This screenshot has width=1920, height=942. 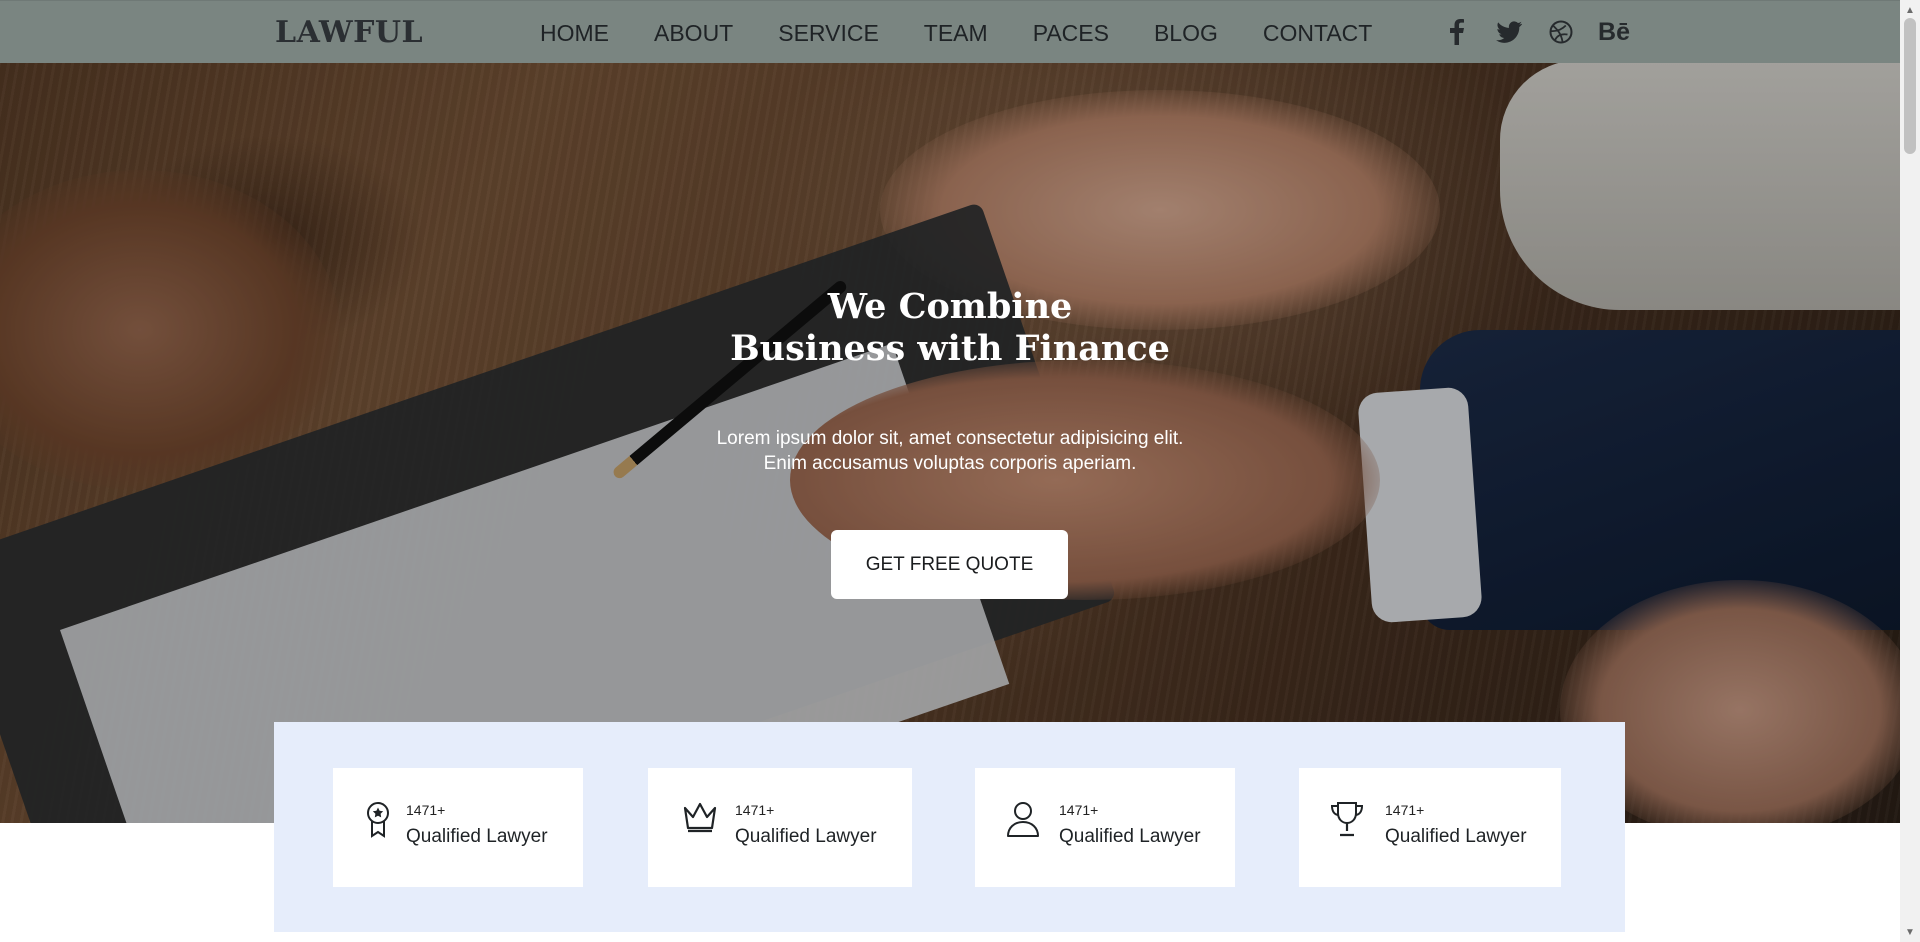 I want to click on nav-item-contact: CONTACT, so click(x=1317, y=33).